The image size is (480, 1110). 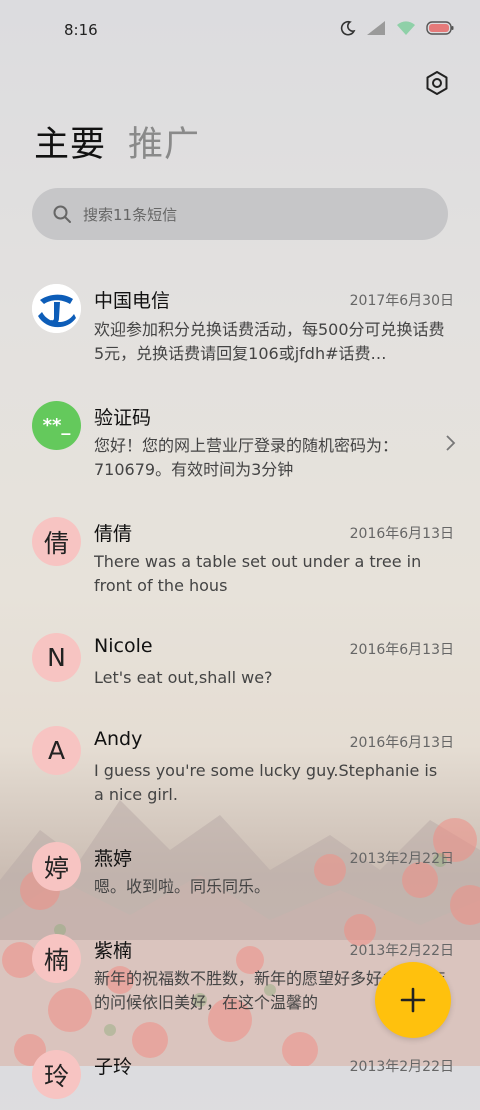 What do you see at coordinates (240, 1080) in the screenshot?
I see `conversation-item: 玲 子玲 2013年2月22日` at bounding box center [240, 1080].